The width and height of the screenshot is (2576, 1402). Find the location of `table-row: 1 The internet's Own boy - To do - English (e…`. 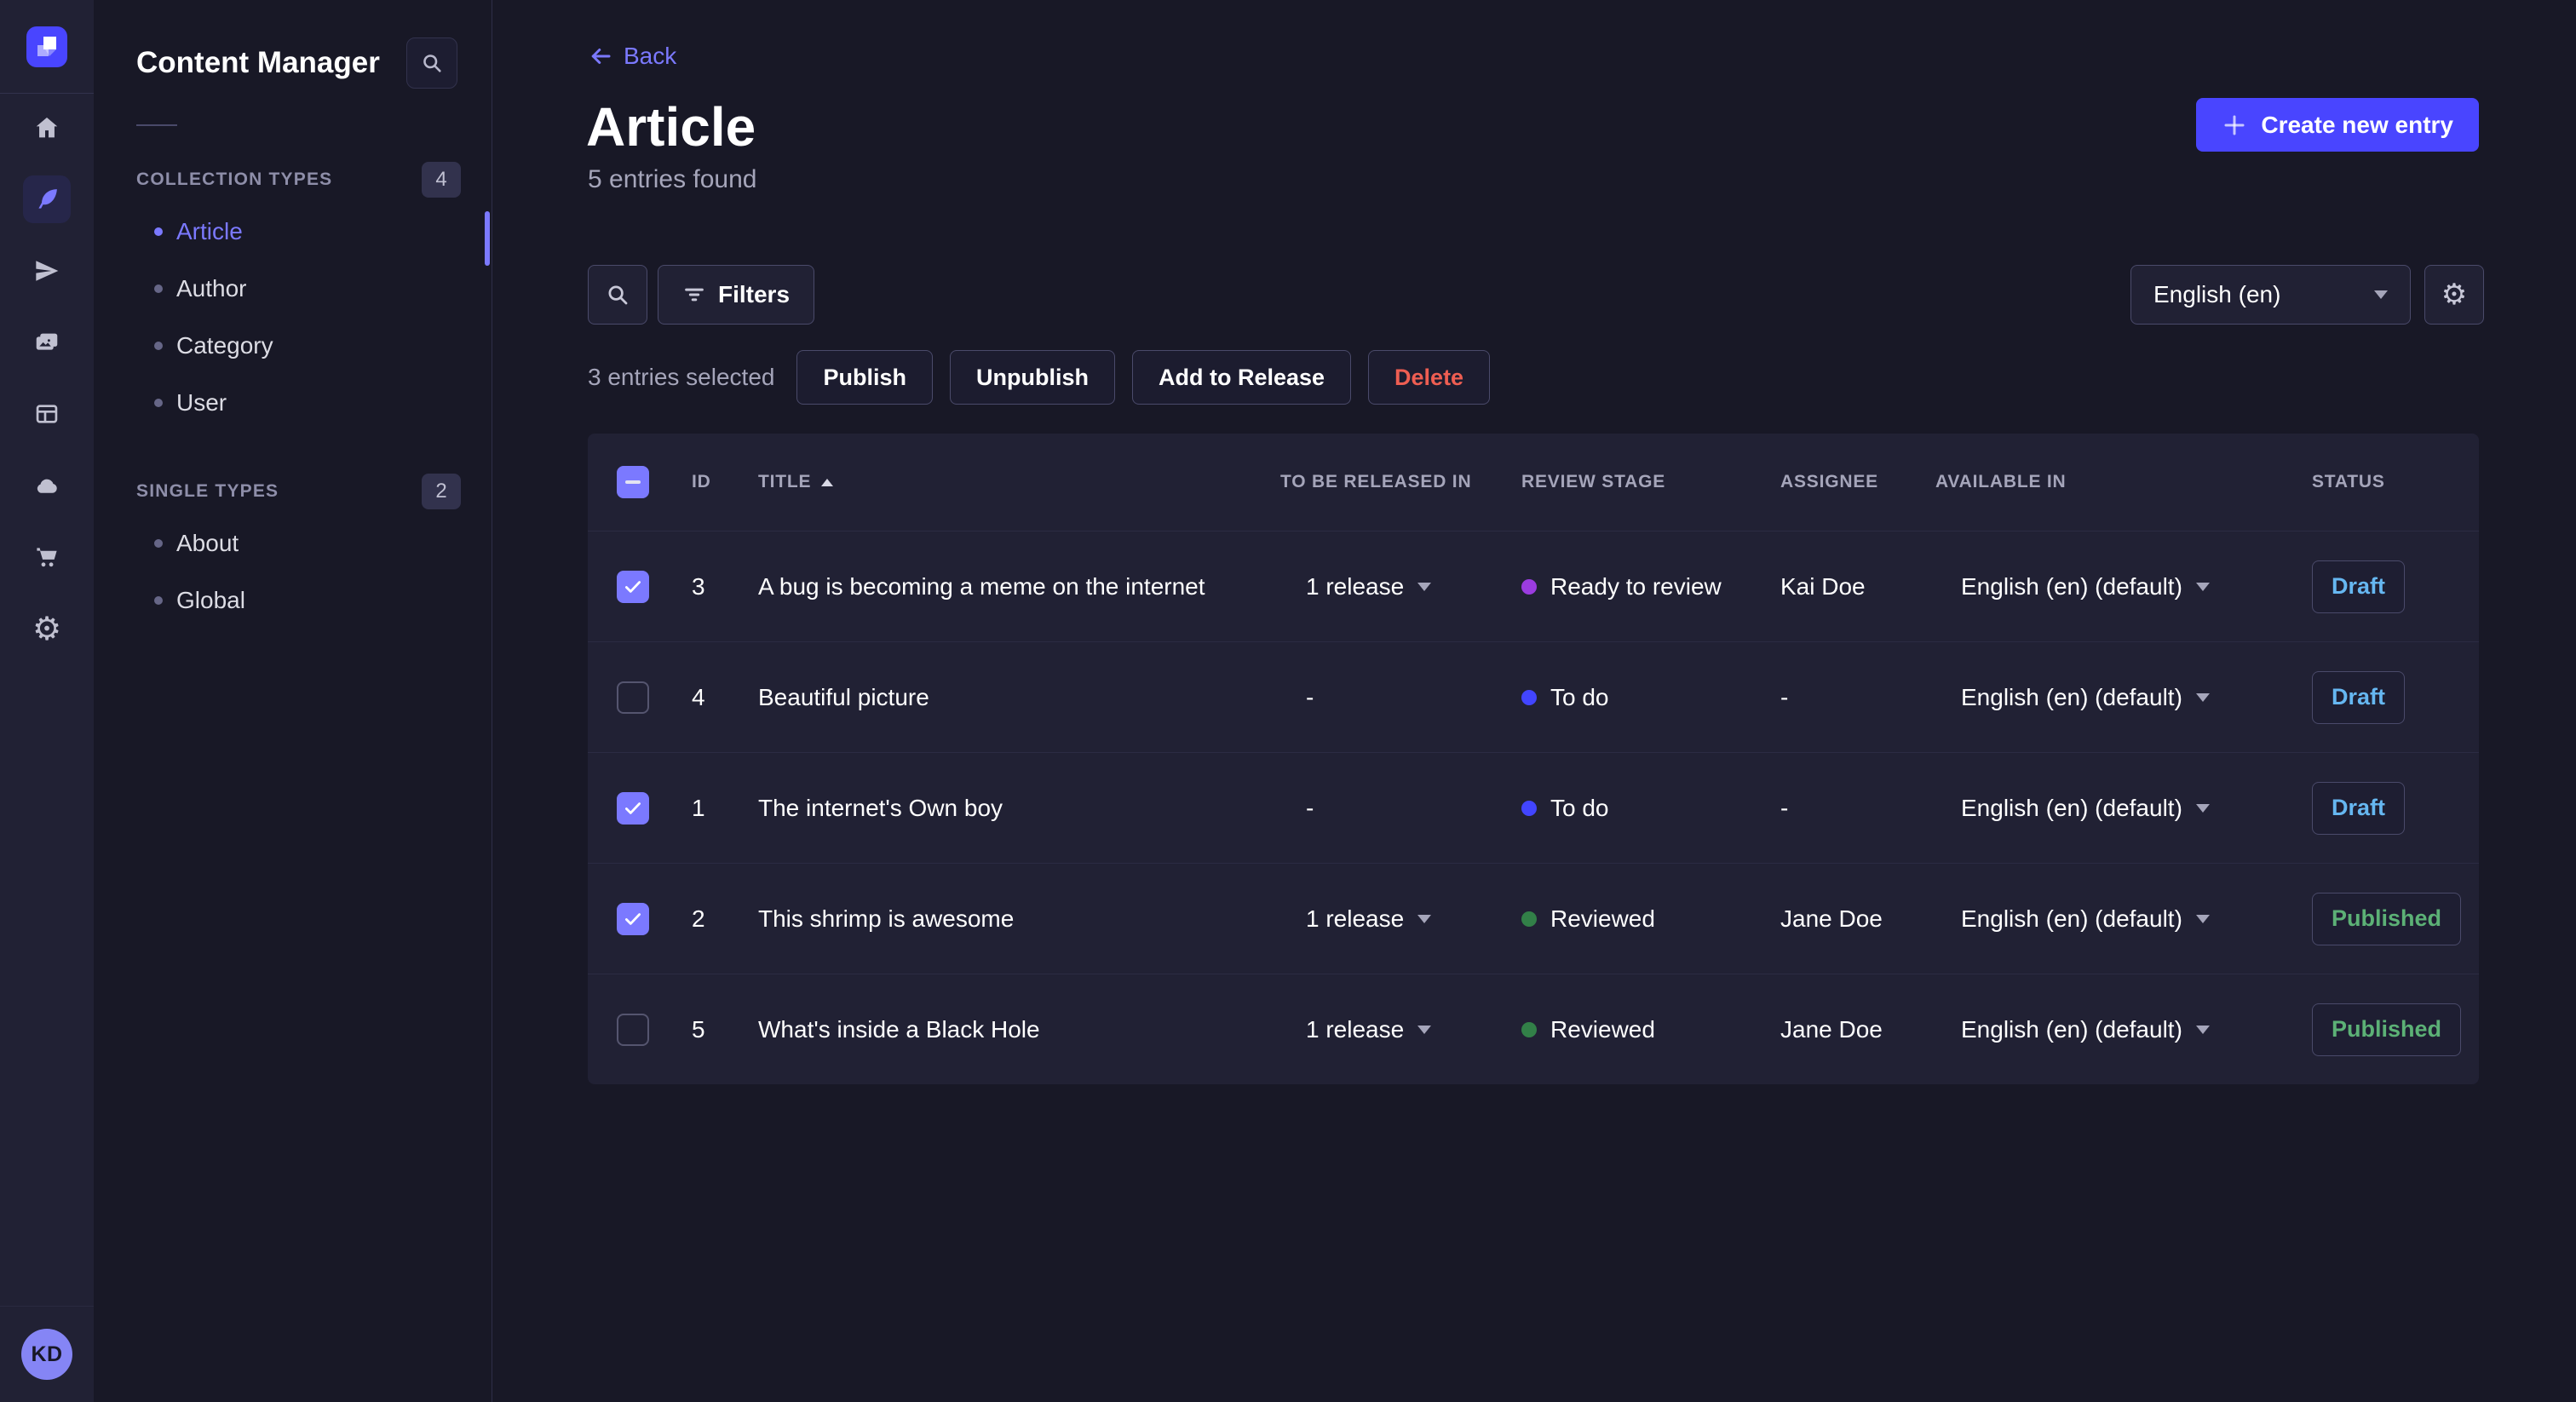

table-row: 1 The internet's Own boy - To do - English (e… is located at coordinates (1534, 807).